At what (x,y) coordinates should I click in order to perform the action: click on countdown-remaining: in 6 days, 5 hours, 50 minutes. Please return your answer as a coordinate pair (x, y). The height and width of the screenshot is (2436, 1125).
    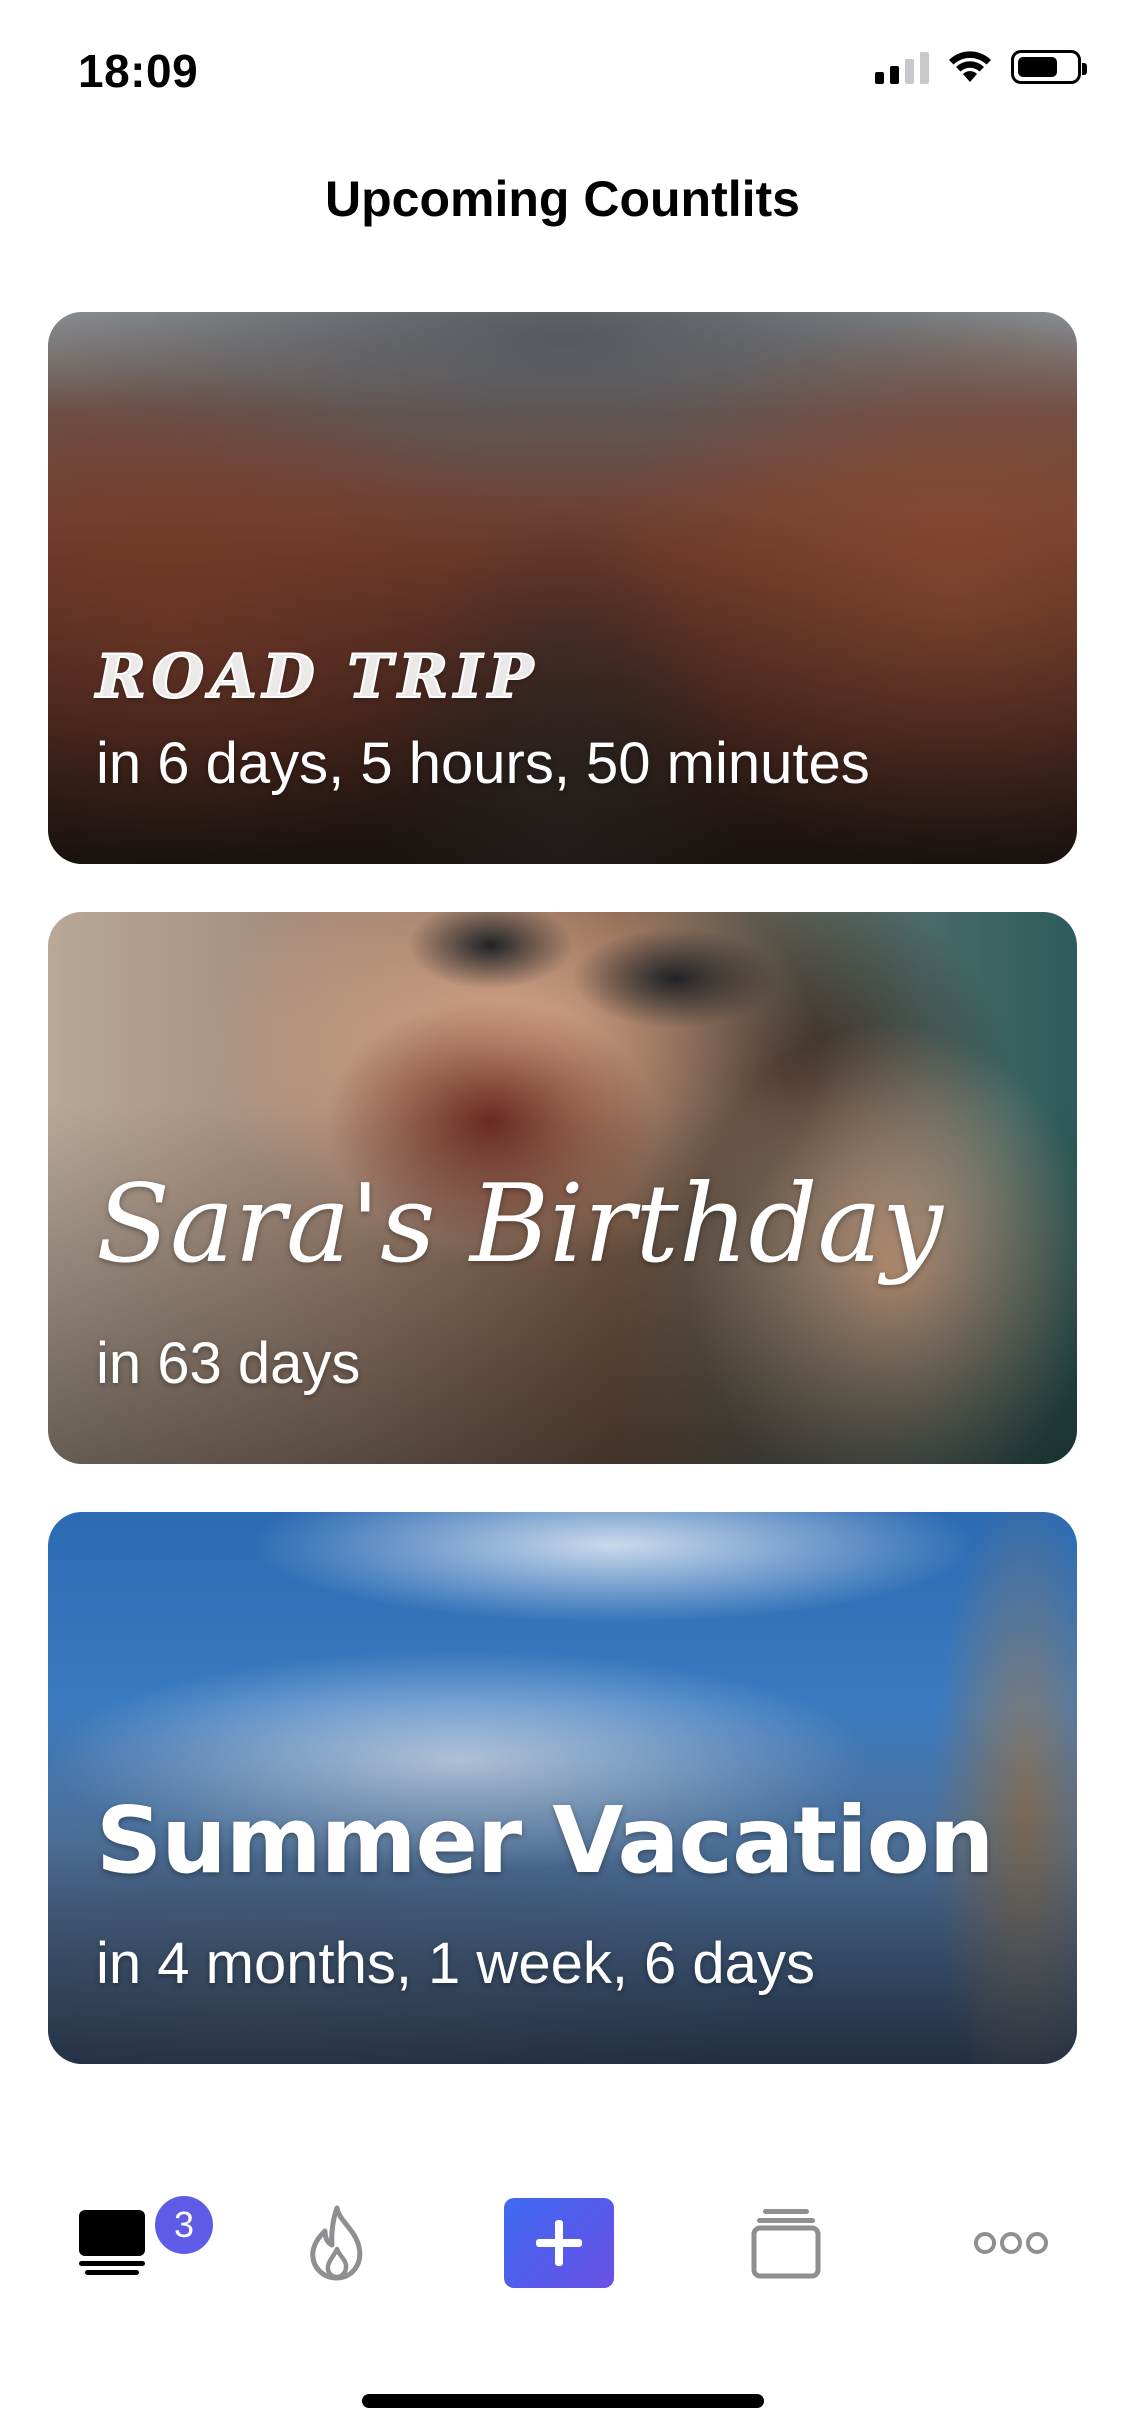
    Looking at the image, I should click on (483, 763).